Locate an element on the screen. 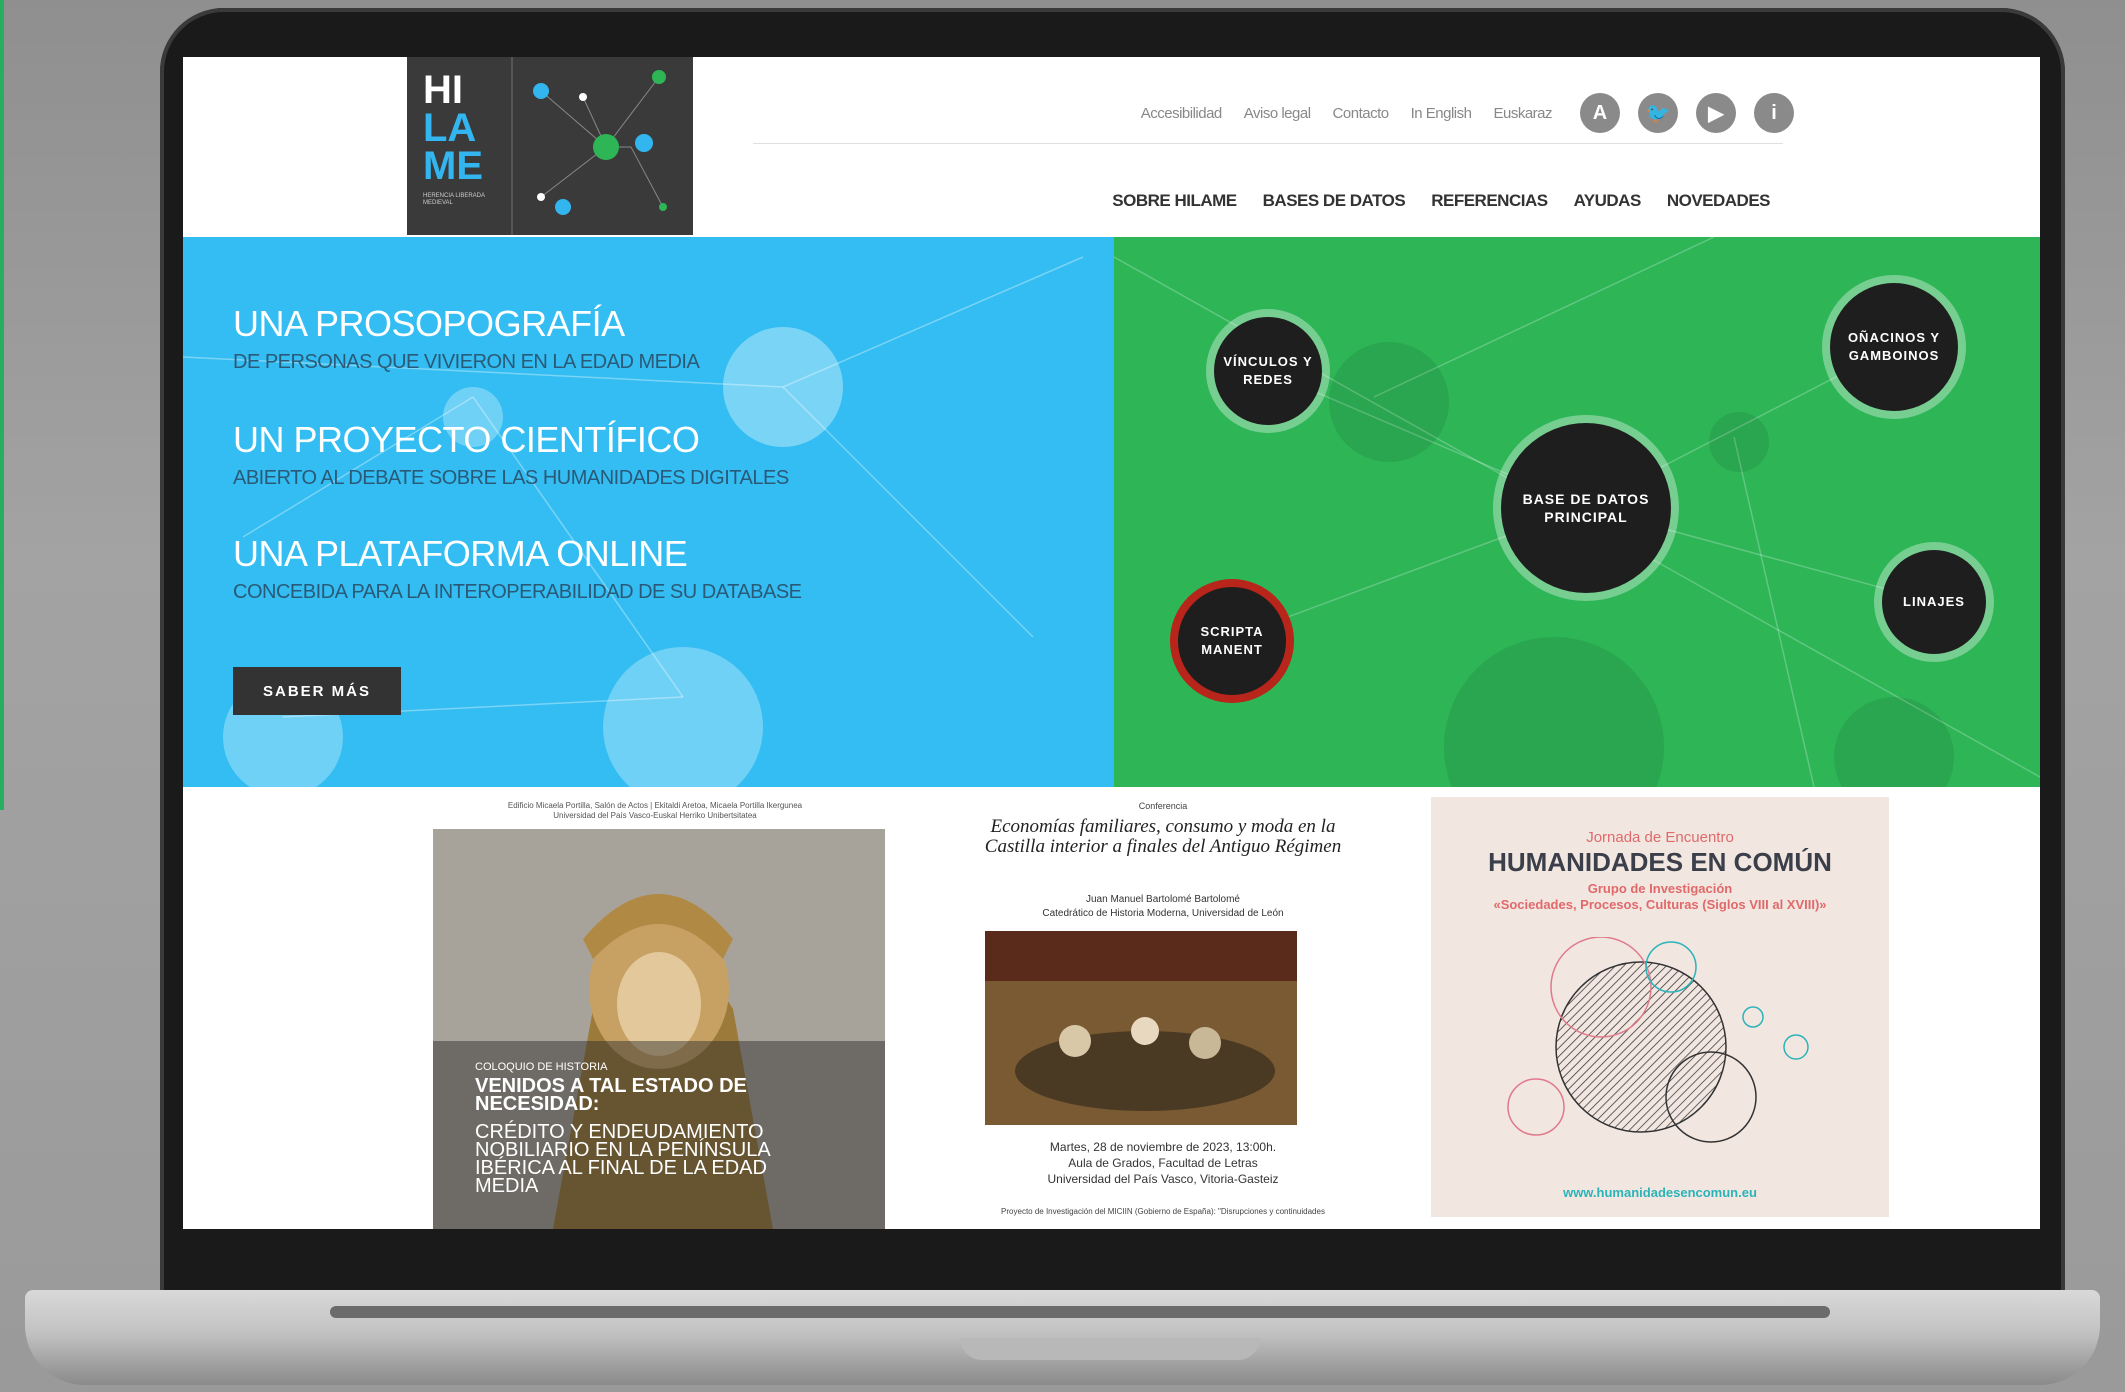 This screenshot has height=1392, width=2125. nav-bases-de-datos: BASES DE DATOS is located at coordinates (1334, 201).